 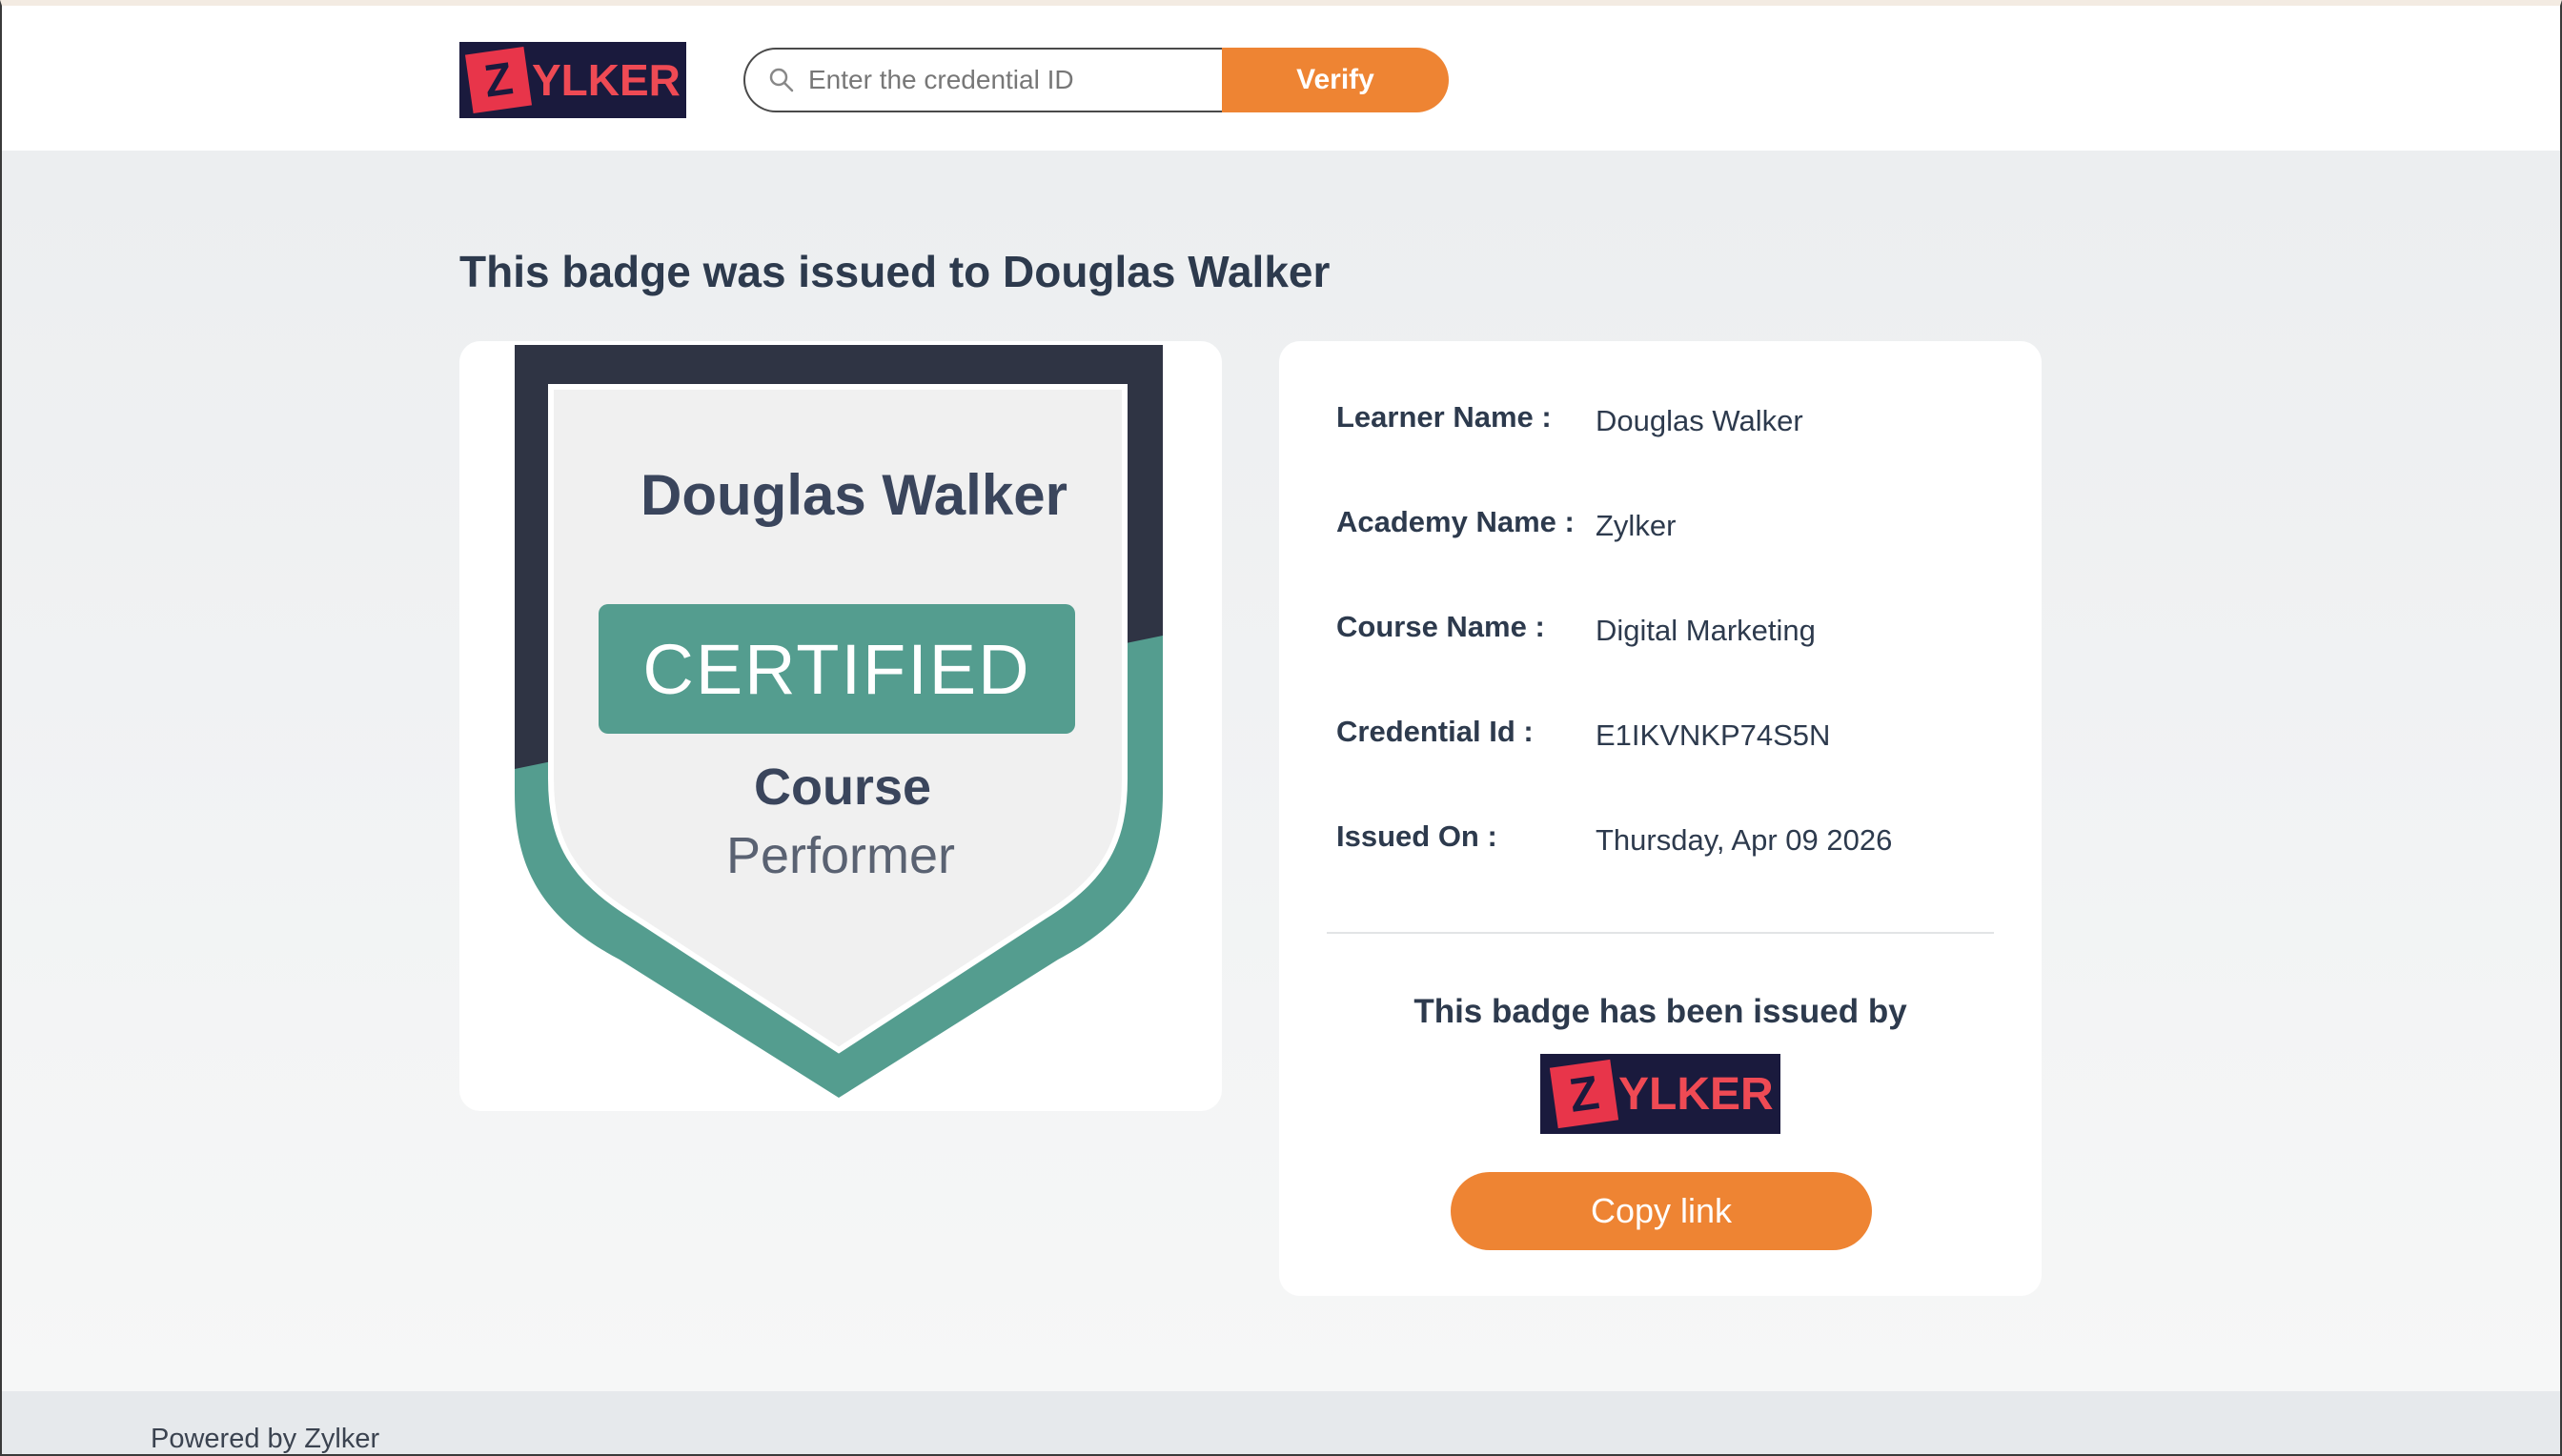 I want to click on detail-label: Academy Name :, so click(x=1456, y=521).